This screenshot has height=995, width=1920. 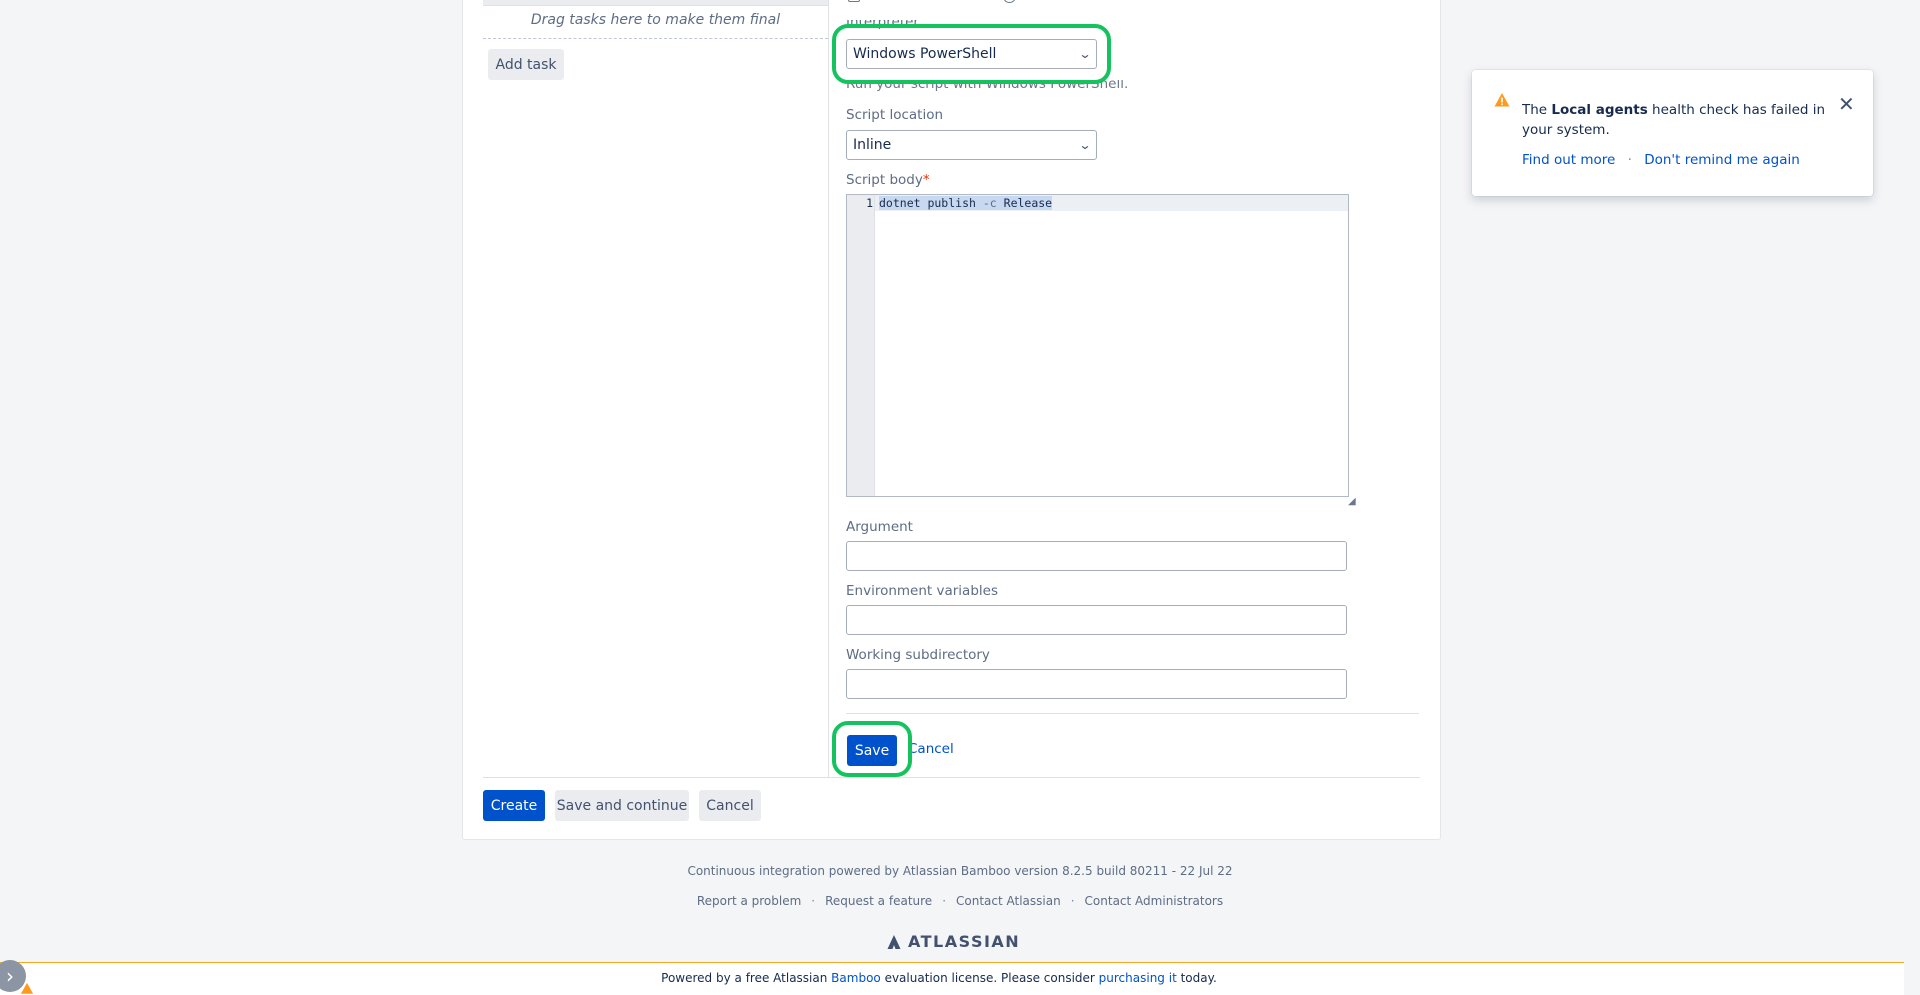 What do you see at coordinates (989, 203) in the screenshot?
I see `code-flag: -c` at bounding box center [989, 203].